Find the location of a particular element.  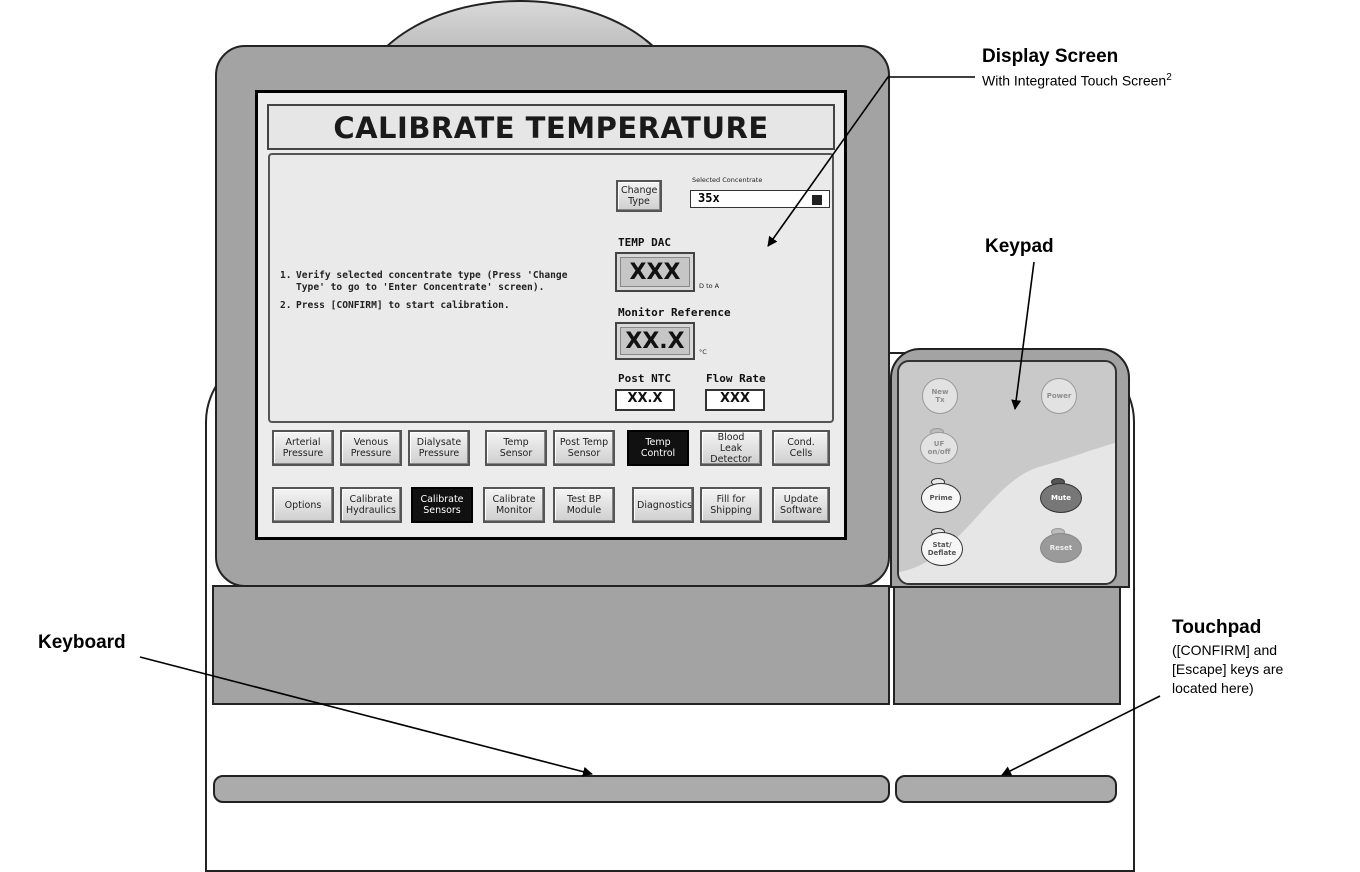

monitor-reference-label: Monitor Reference is located at coordinates (674, 312).